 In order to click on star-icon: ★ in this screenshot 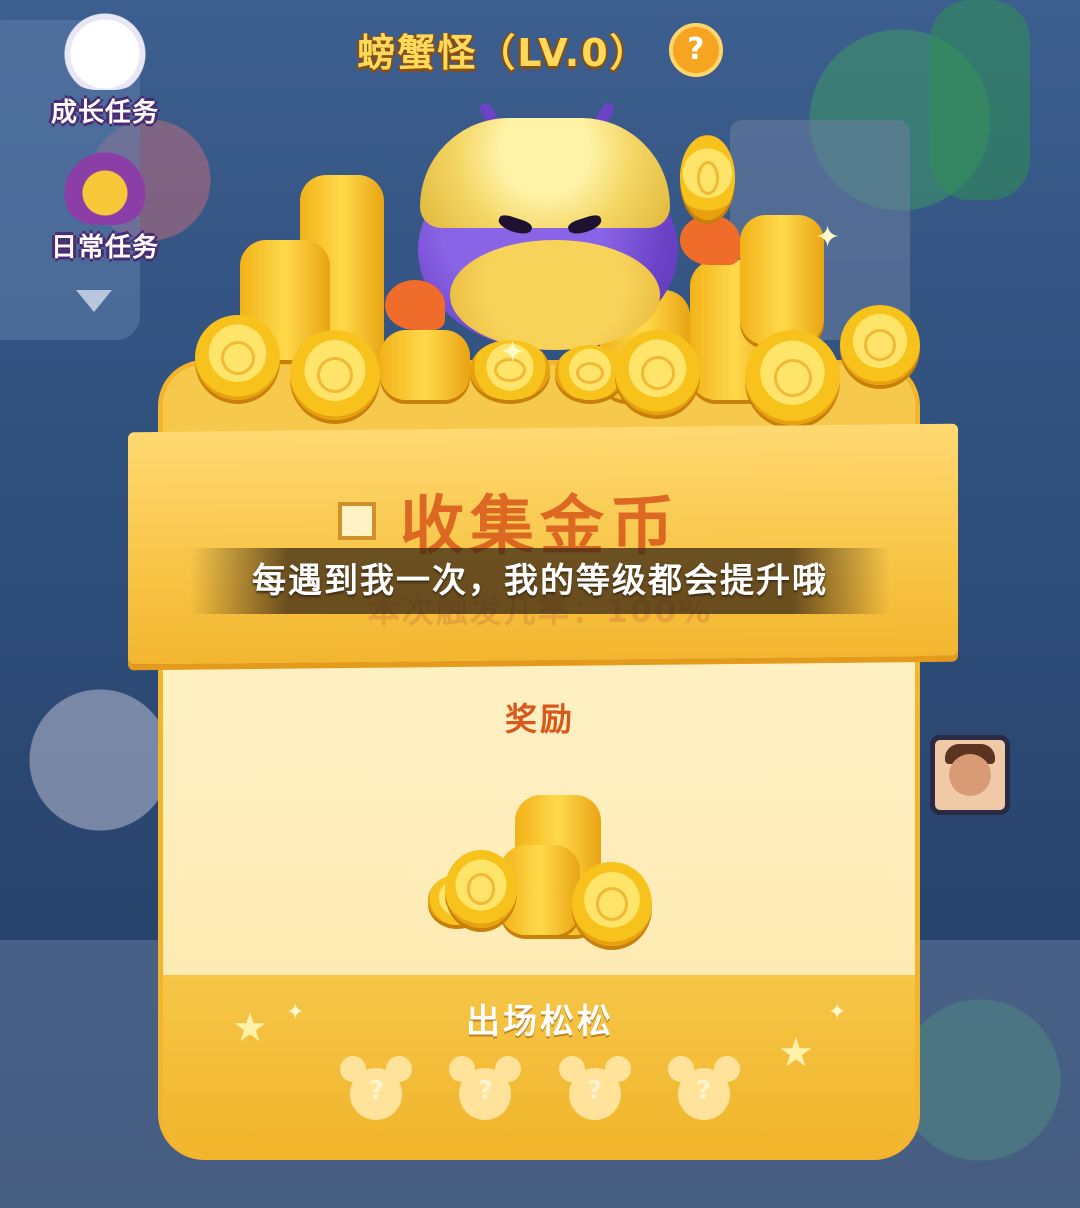, I will do `click(250, 1028)`.